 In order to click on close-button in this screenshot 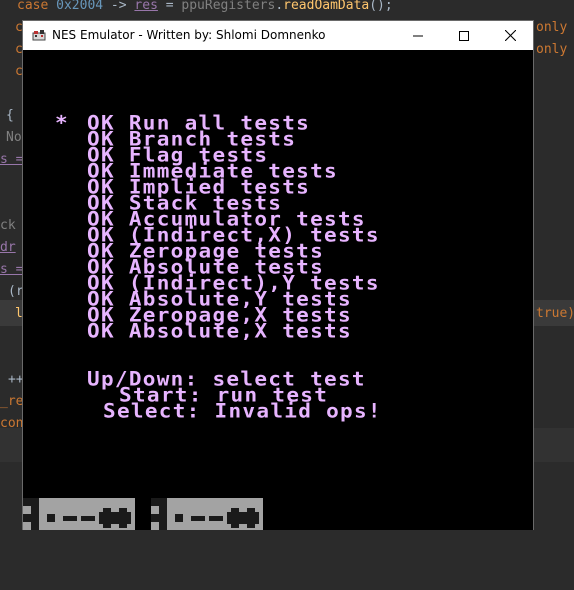, I will do `click(510, 35)`.